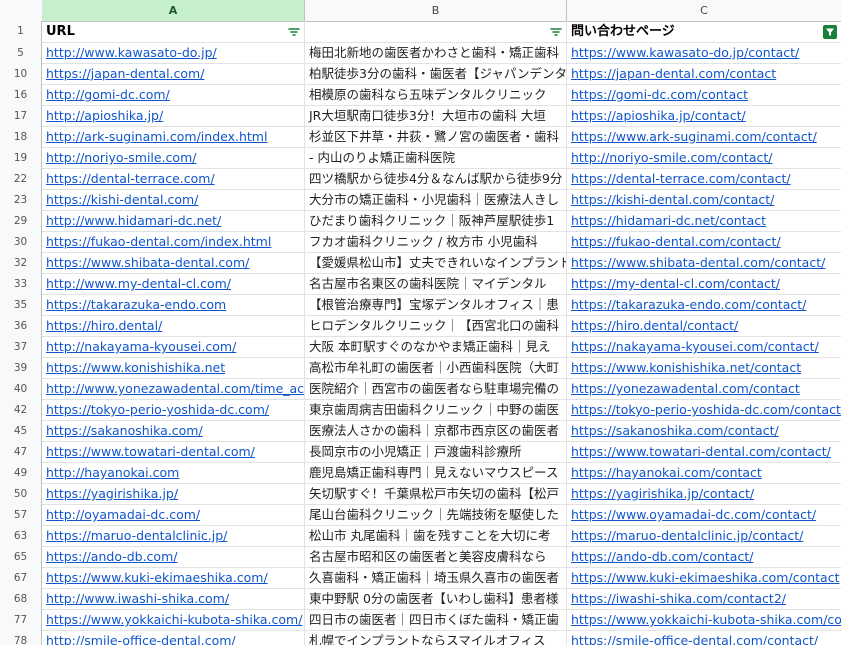  What do you see at coordinates (121, 157) in the screenshot?
I see `url-link: http://noriyo-smile.com/` at bounding box center [121, 157].